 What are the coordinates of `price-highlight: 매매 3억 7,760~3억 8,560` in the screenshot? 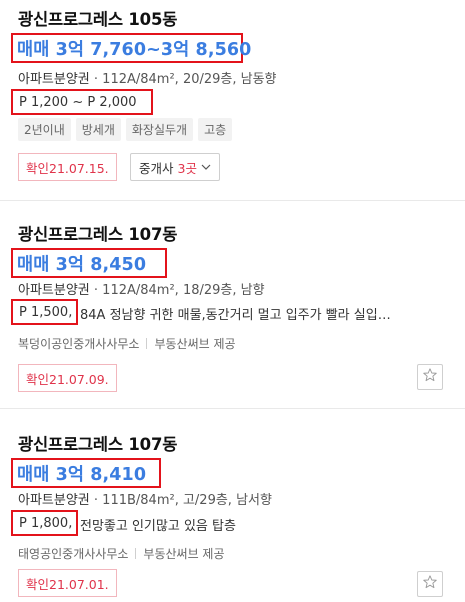 It's located at (131, 48).